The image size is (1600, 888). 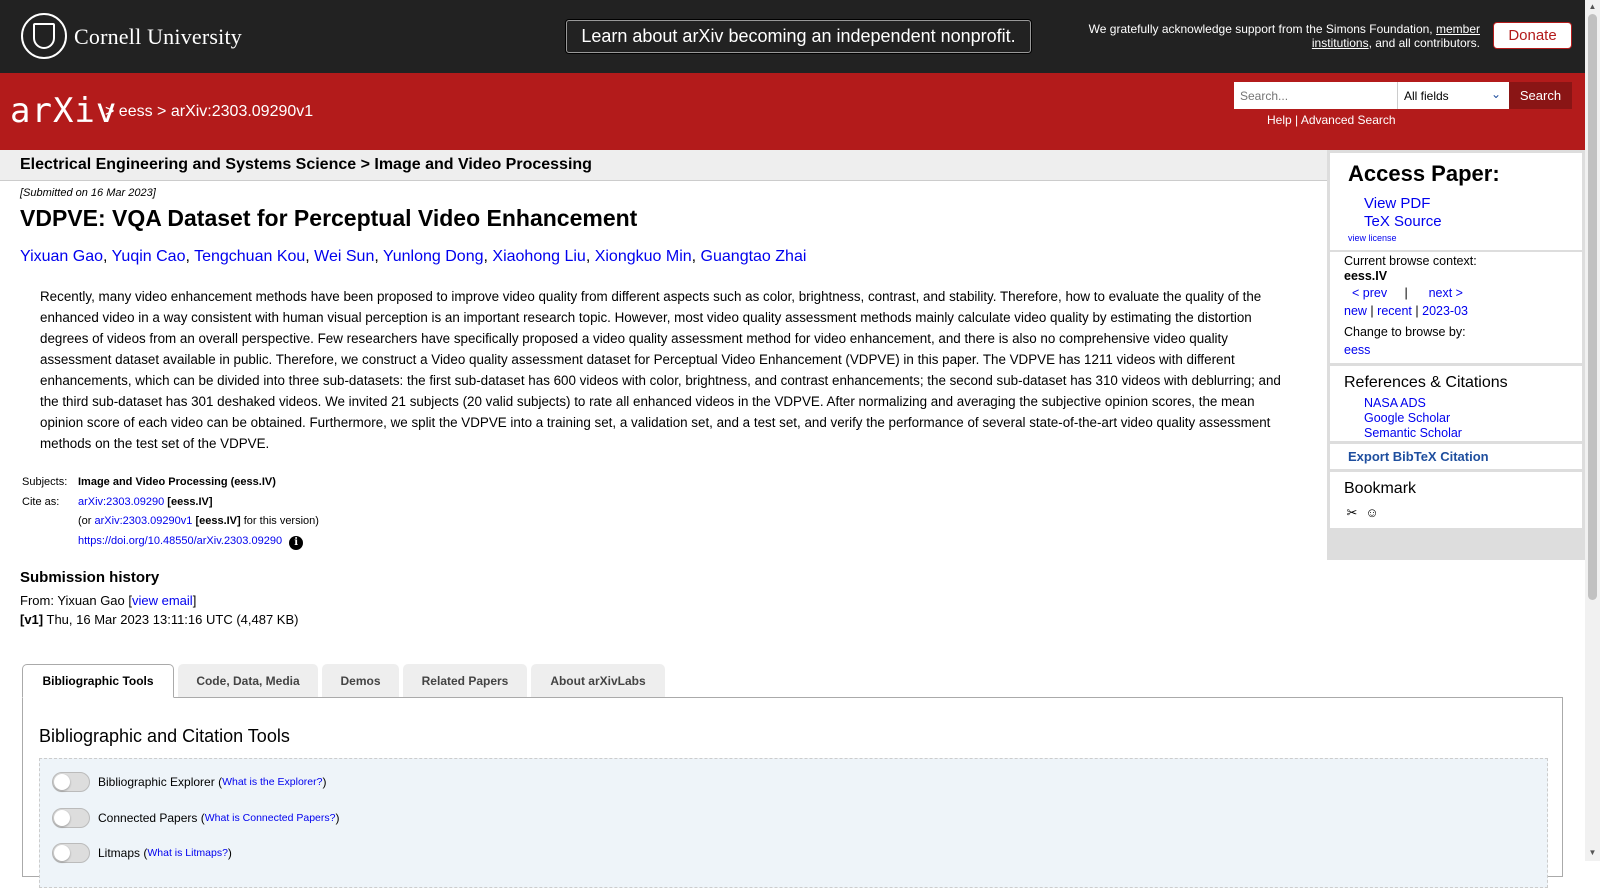 What do you see at coordinates (1456, 500) in the screenshot?
I see `bookmark-box: Bookmark ✂ ☺` at bounding box center [1456, 500].